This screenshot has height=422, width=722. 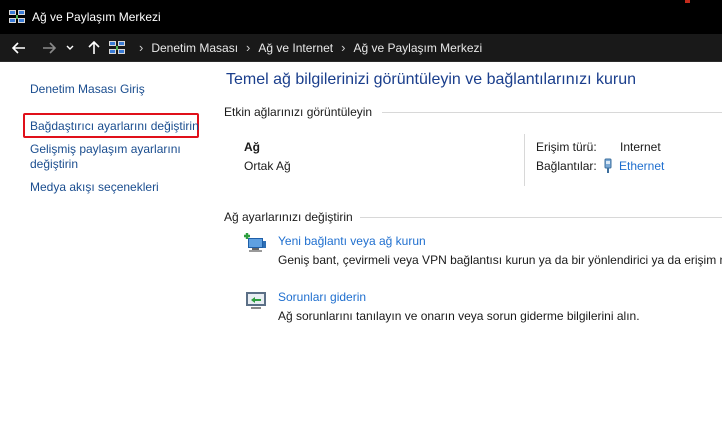 I want to click on window-title: Ağ ve Paylaşım Merkezi, so click(x=96, y=17).